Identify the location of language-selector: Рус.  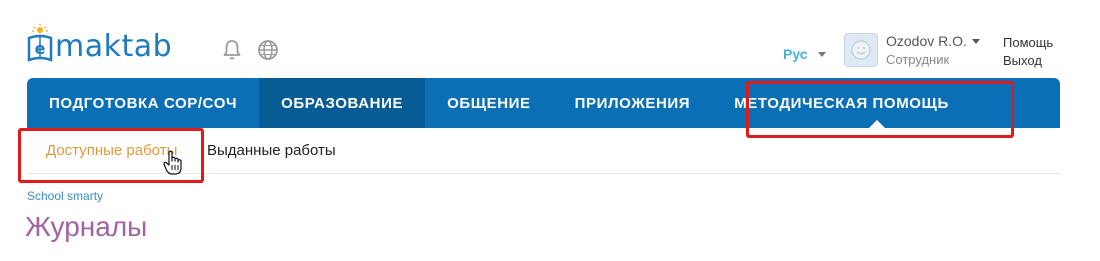
(804, 54).